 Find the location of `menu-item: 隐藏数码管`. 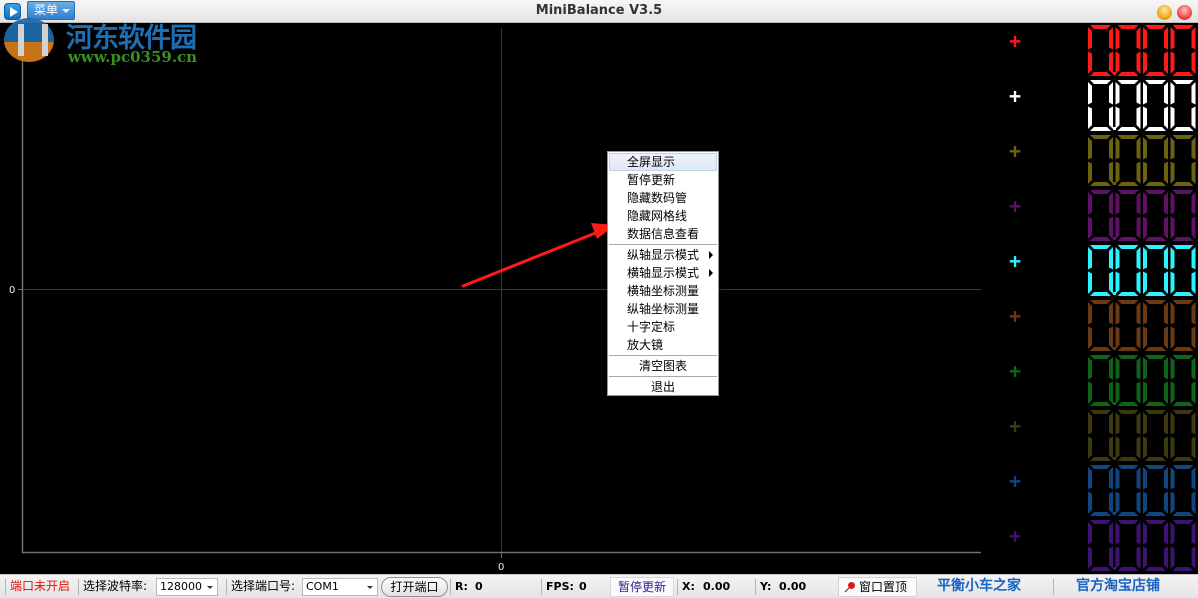

menu-item: 隐藏数码管 is located at coordinates (663, 198).